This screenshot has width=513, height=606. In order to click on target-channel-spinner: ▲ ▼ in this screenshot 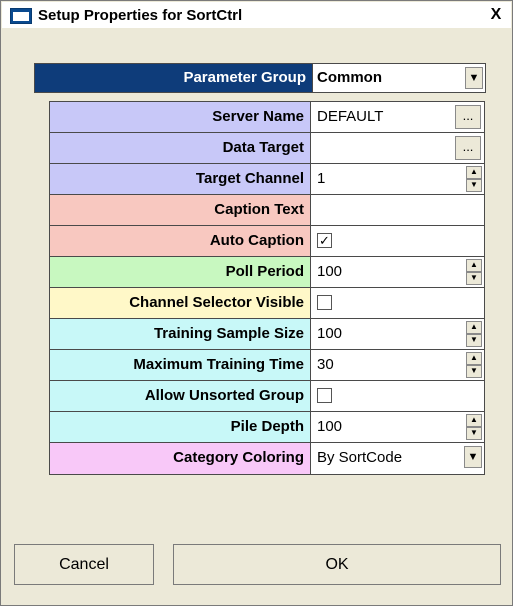, I will do `click(474, 179)`.